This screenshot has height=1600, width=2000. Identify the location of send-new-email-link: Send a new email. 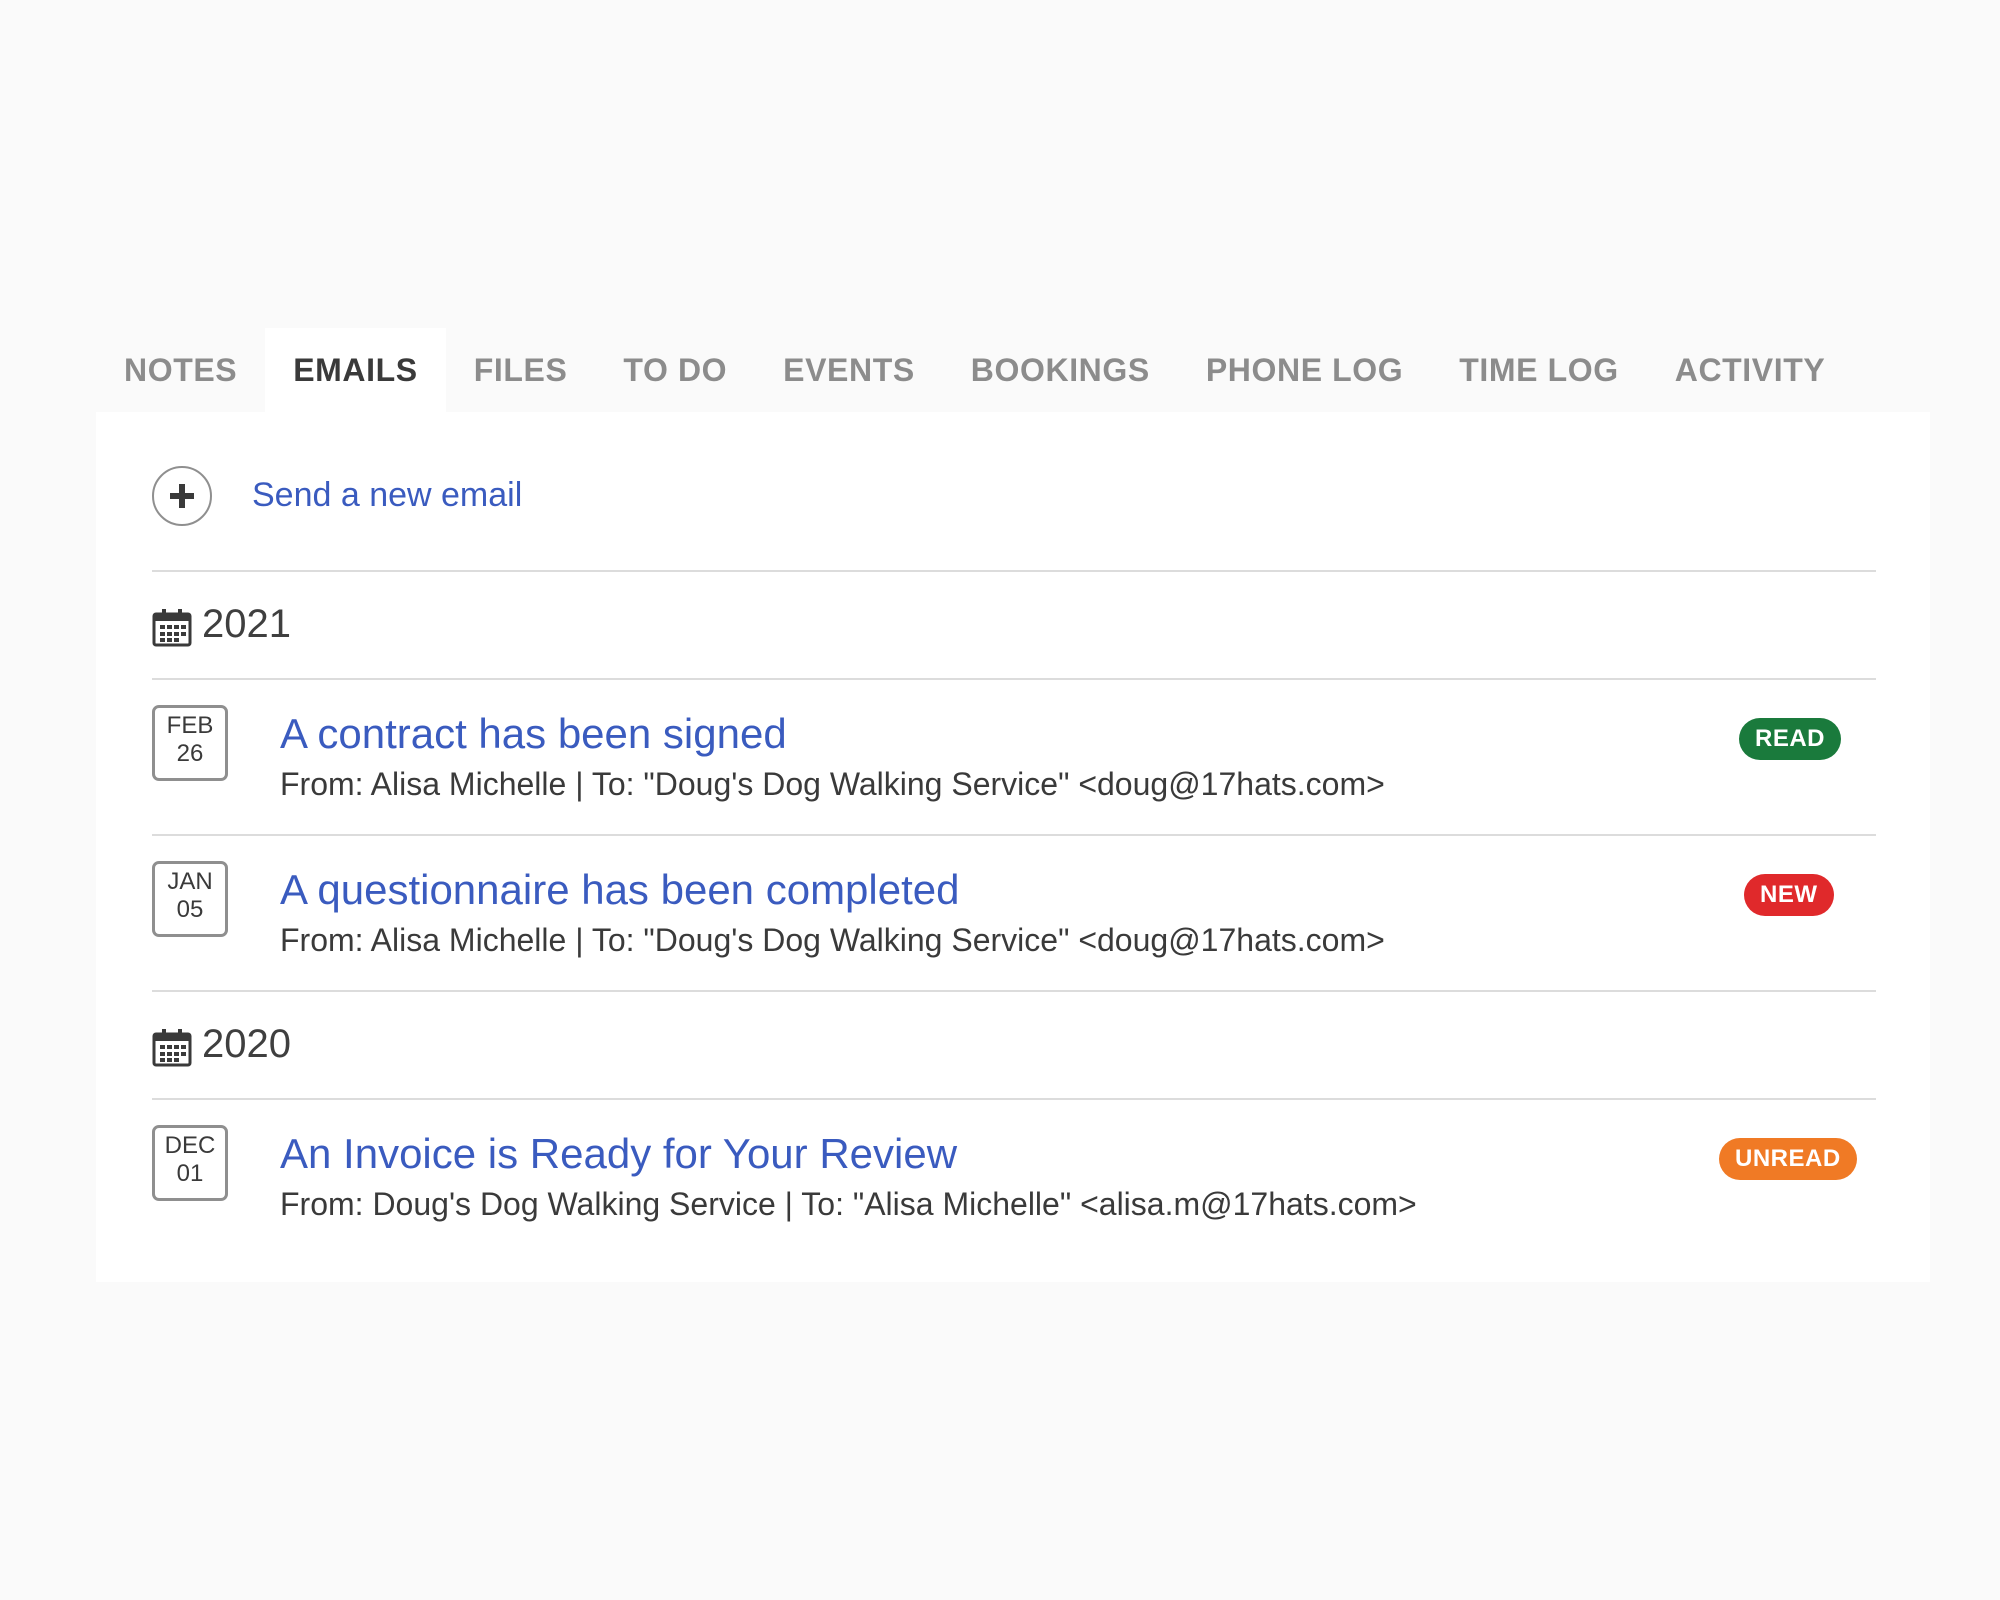
(387, 495).